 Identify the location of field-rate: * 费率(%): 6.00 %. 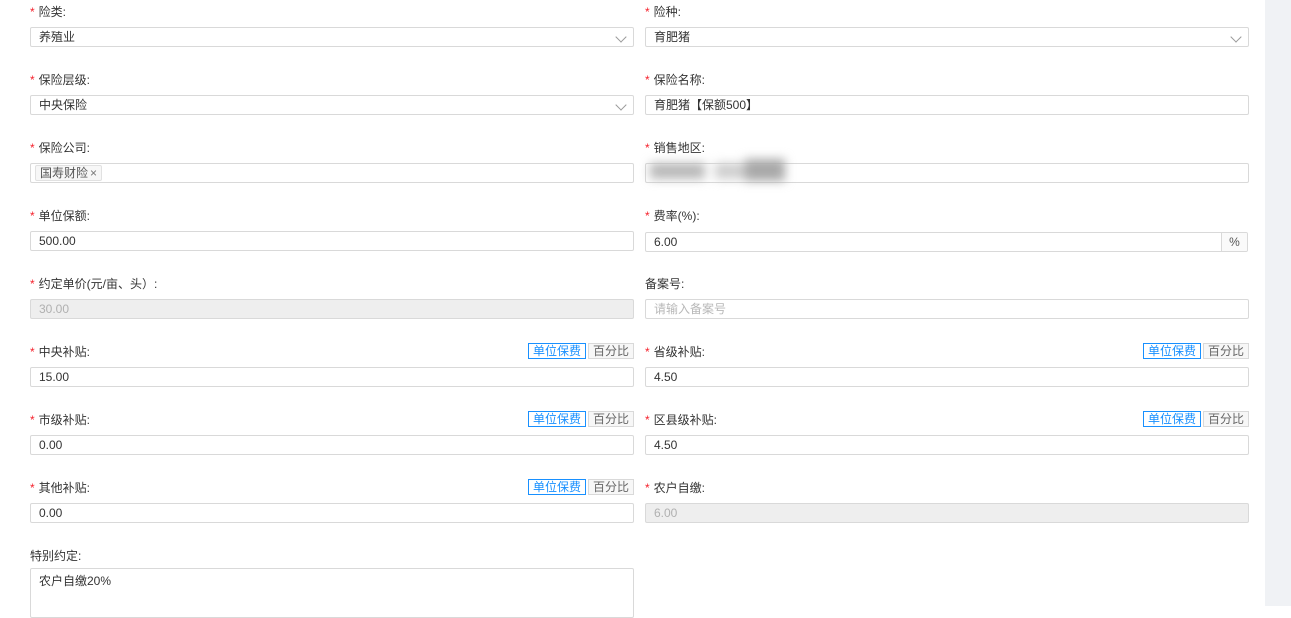
(947, 230).